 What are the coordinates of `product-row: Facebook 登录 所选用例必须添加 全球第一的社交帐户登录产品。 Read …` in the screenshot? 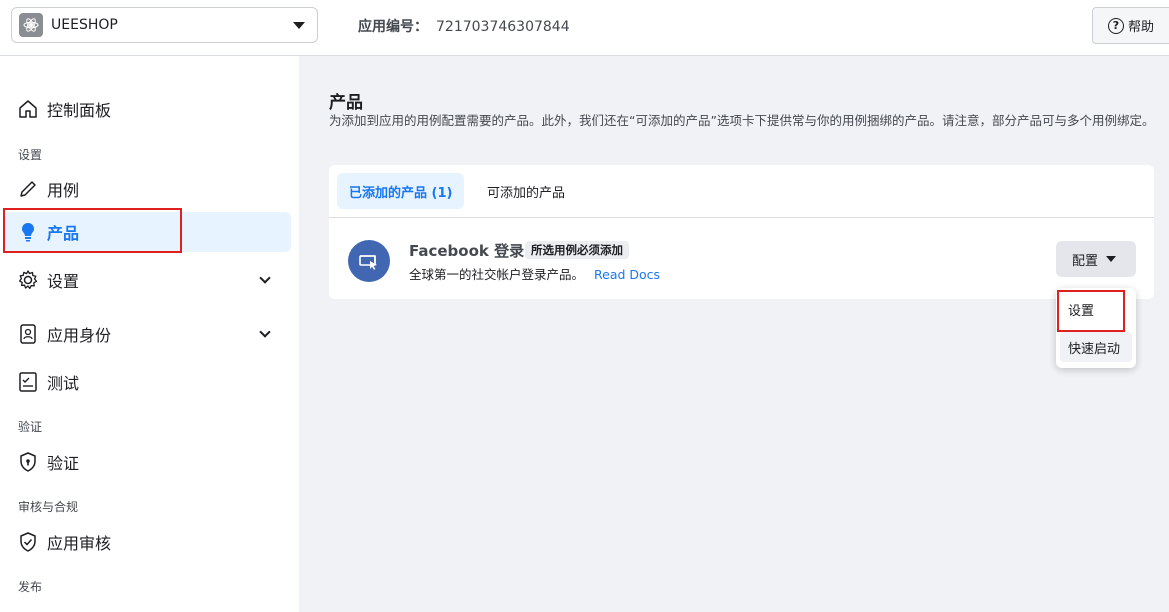 It's located at (741, 259).